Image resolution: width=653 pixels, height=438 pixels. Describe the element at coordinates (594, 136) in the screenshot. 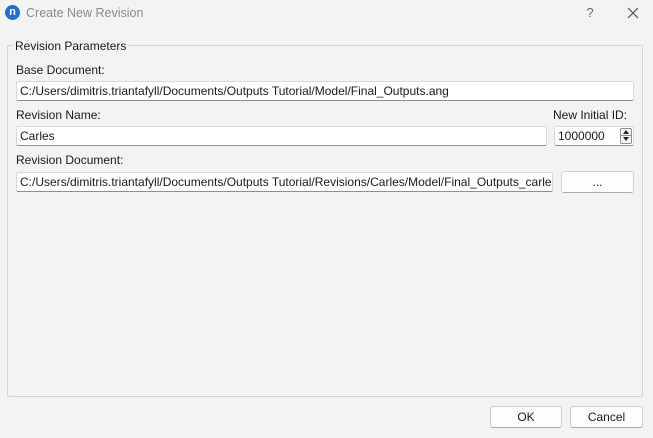

I see `new-initial-id-spinbox: 1000000` at that location.